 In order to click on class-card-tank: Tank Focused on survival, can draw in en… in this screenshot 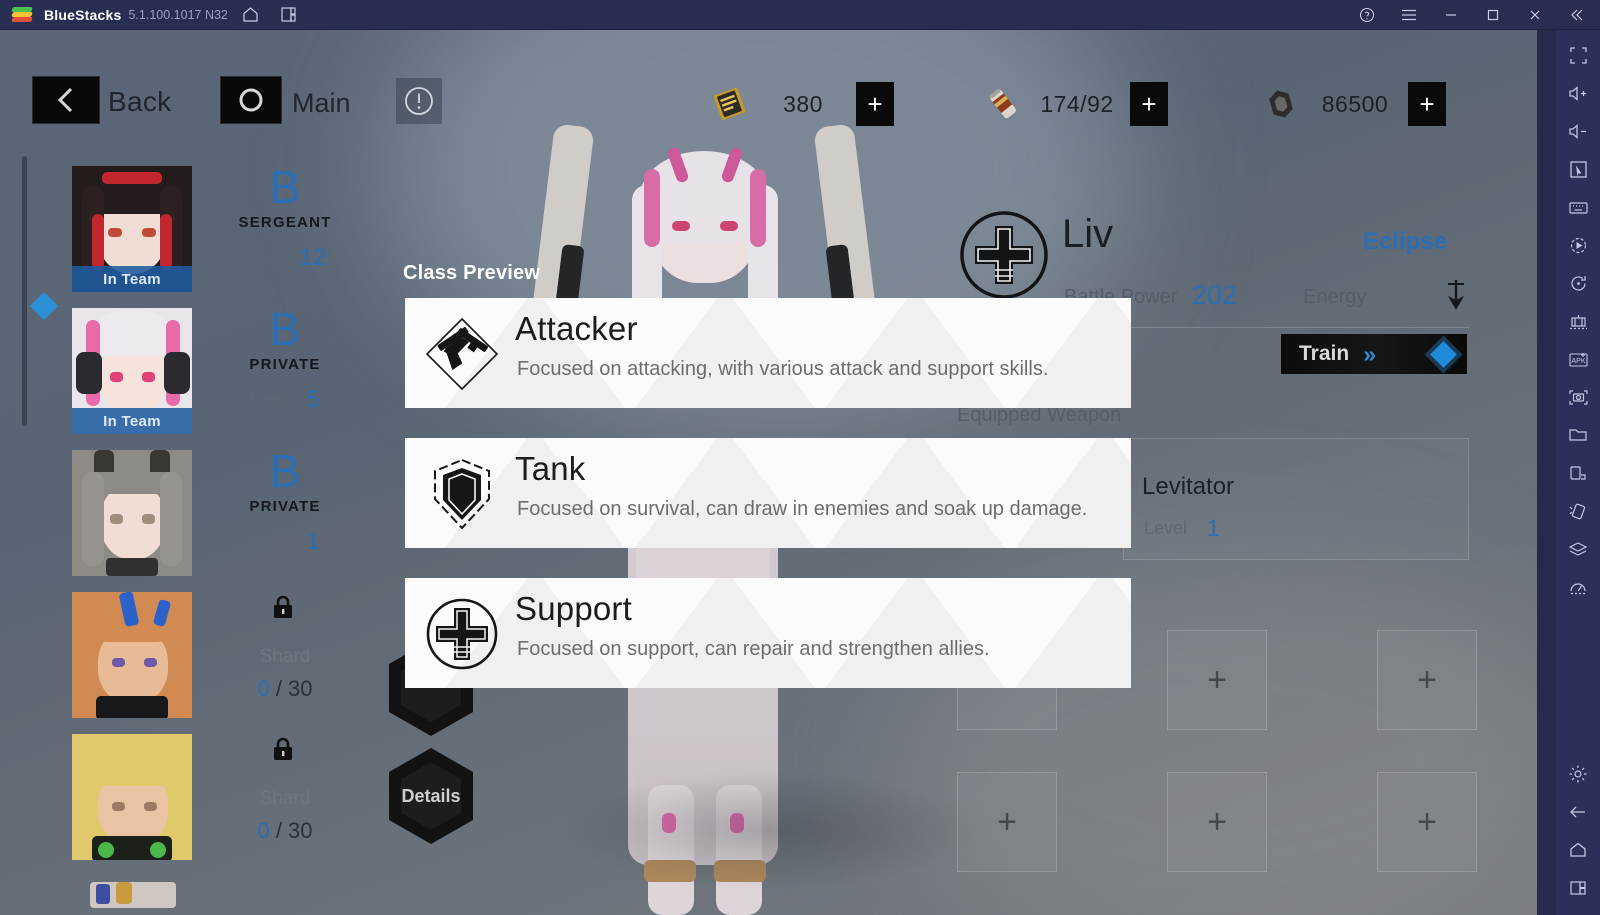, I will do `click(768, 493)`.